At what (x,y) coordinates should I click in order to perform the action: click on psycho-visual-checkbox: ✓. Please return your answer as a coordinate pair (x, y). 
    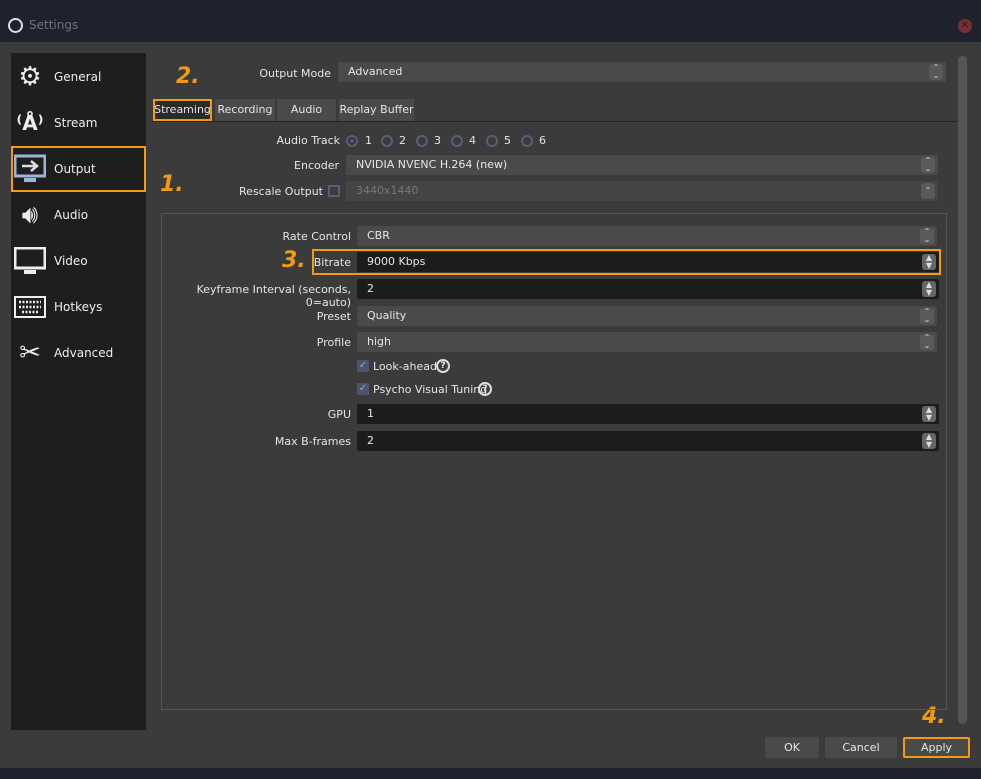
    Looking at the image, I should click on (363, 389).